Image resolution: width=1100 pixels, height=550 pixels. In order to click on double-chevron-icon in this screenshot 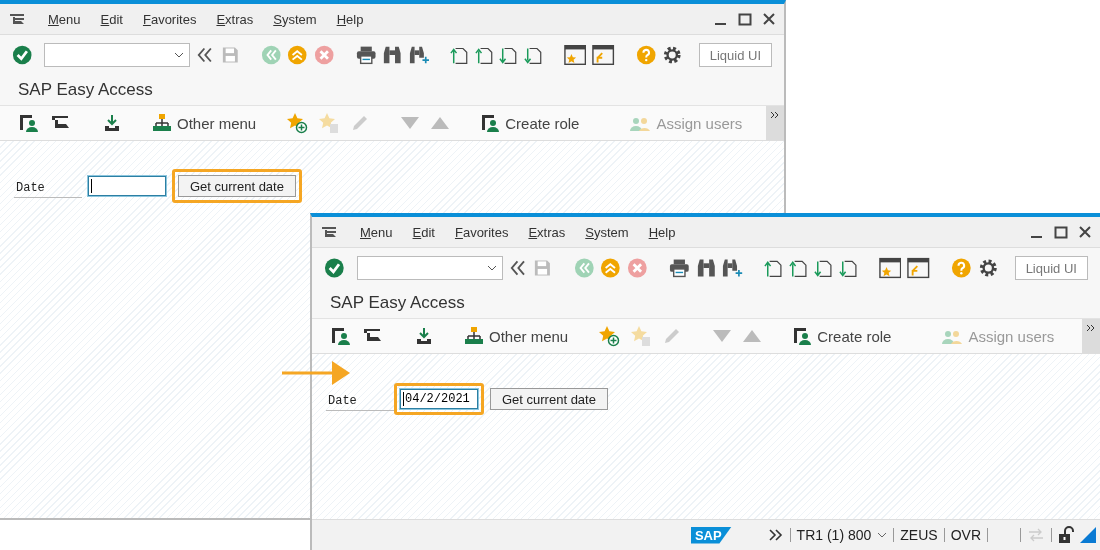, I will do `click(775, 535)`.